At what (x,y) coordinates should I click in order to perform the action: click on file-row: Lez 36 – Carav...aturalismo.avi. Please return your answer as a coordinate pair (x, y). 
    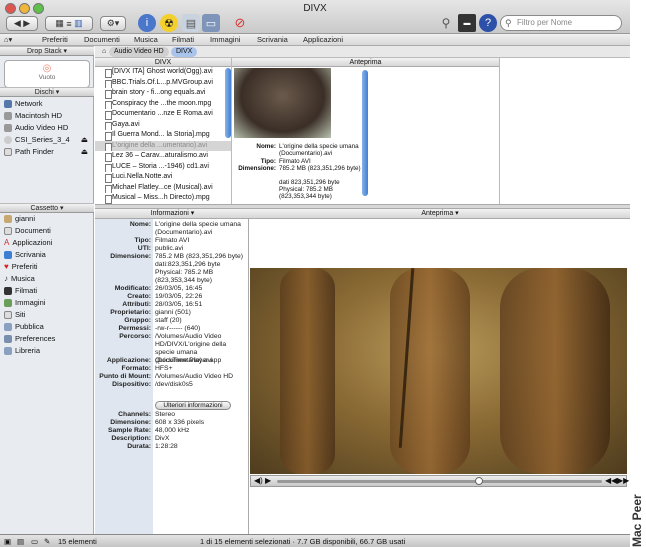
    Looking at the image, I should click on (163, 156).